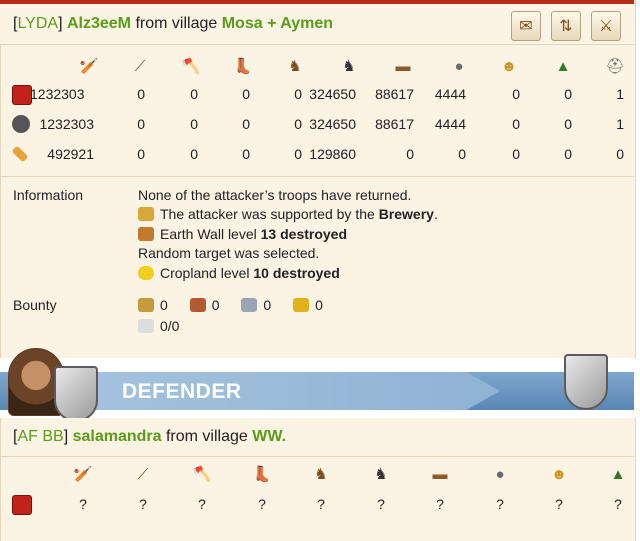 The width and height of the screenshot is (640, 541). Describe the element at coordinates (509, 66) in the screenshot. I see `chief-icon: ☻` at that location.